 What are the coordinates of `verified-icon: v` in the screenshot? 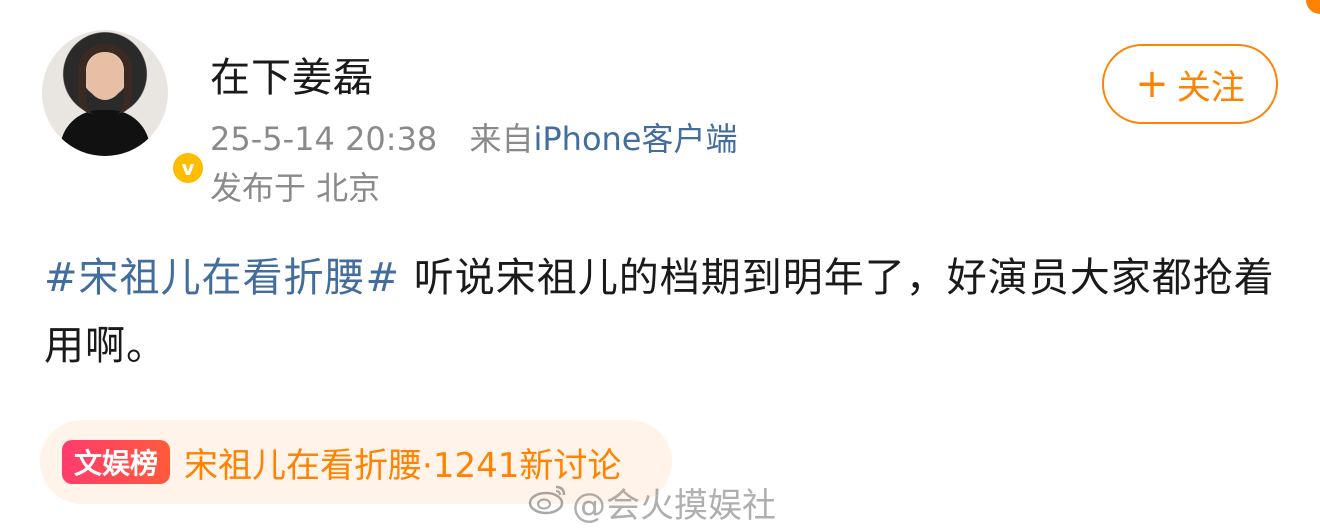 It's located at (188, 168).